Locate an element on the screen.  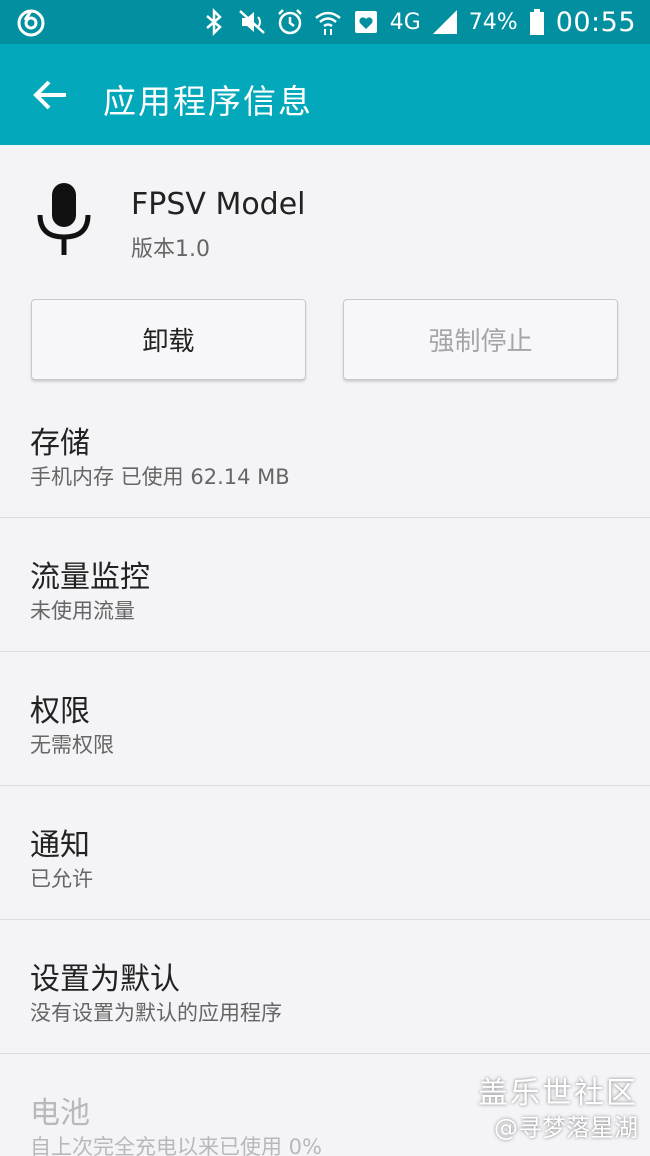
item-subtitle: 手机内存 已使用 62.14 MB is located at coordinates (160, 477).